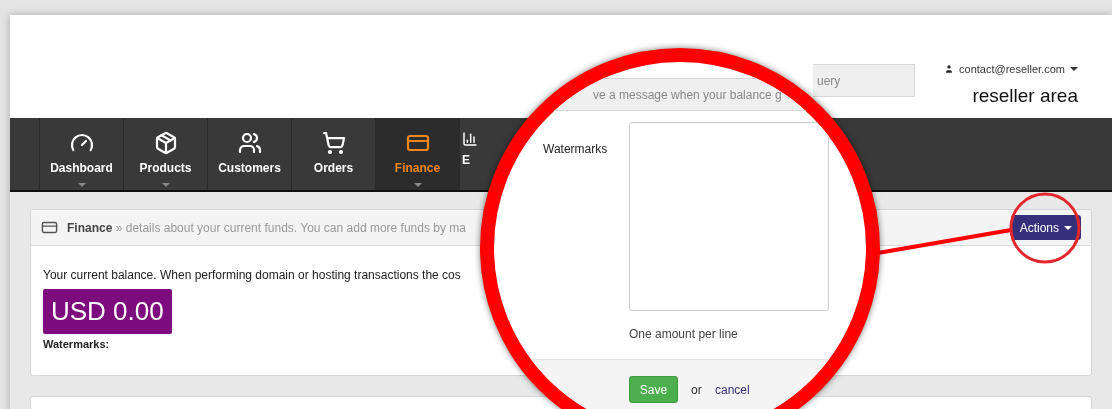  I want to click on cancel-link: cancel, so click(732, 390).